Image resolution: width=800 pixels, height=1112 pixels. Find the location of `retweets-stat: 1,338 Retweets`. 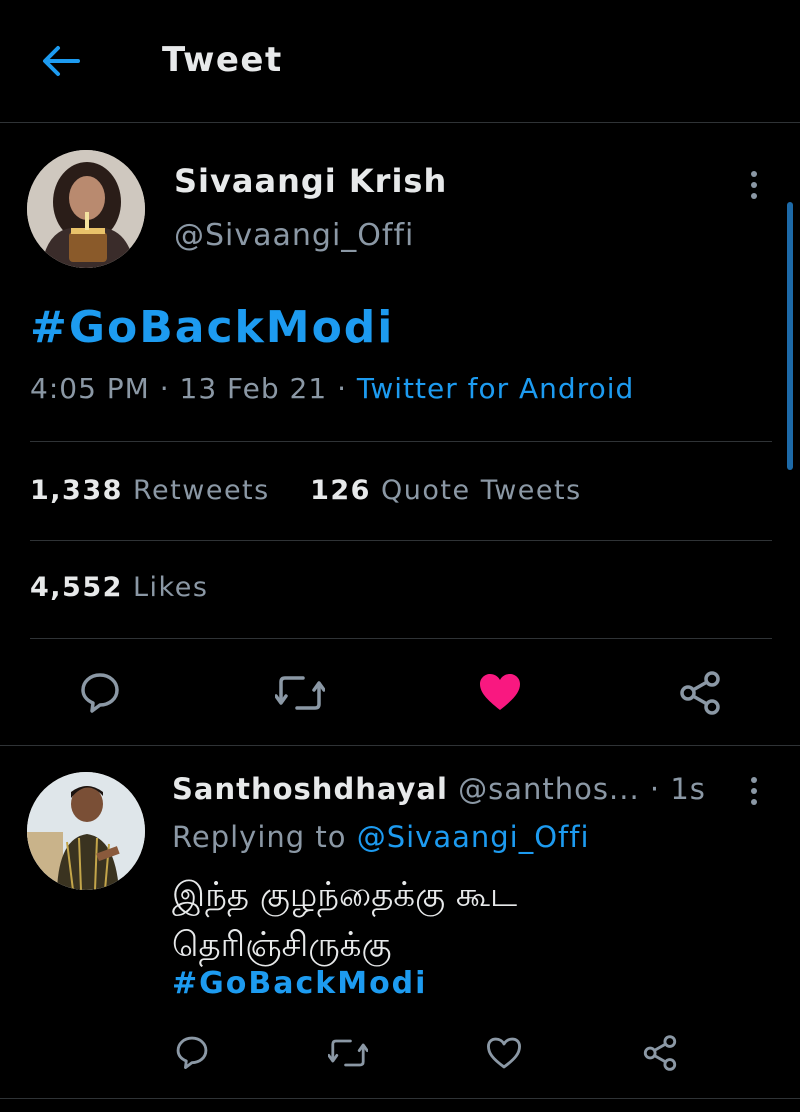

retweets-stat: 1,338 Retweets is located at coordinates (150, 490).